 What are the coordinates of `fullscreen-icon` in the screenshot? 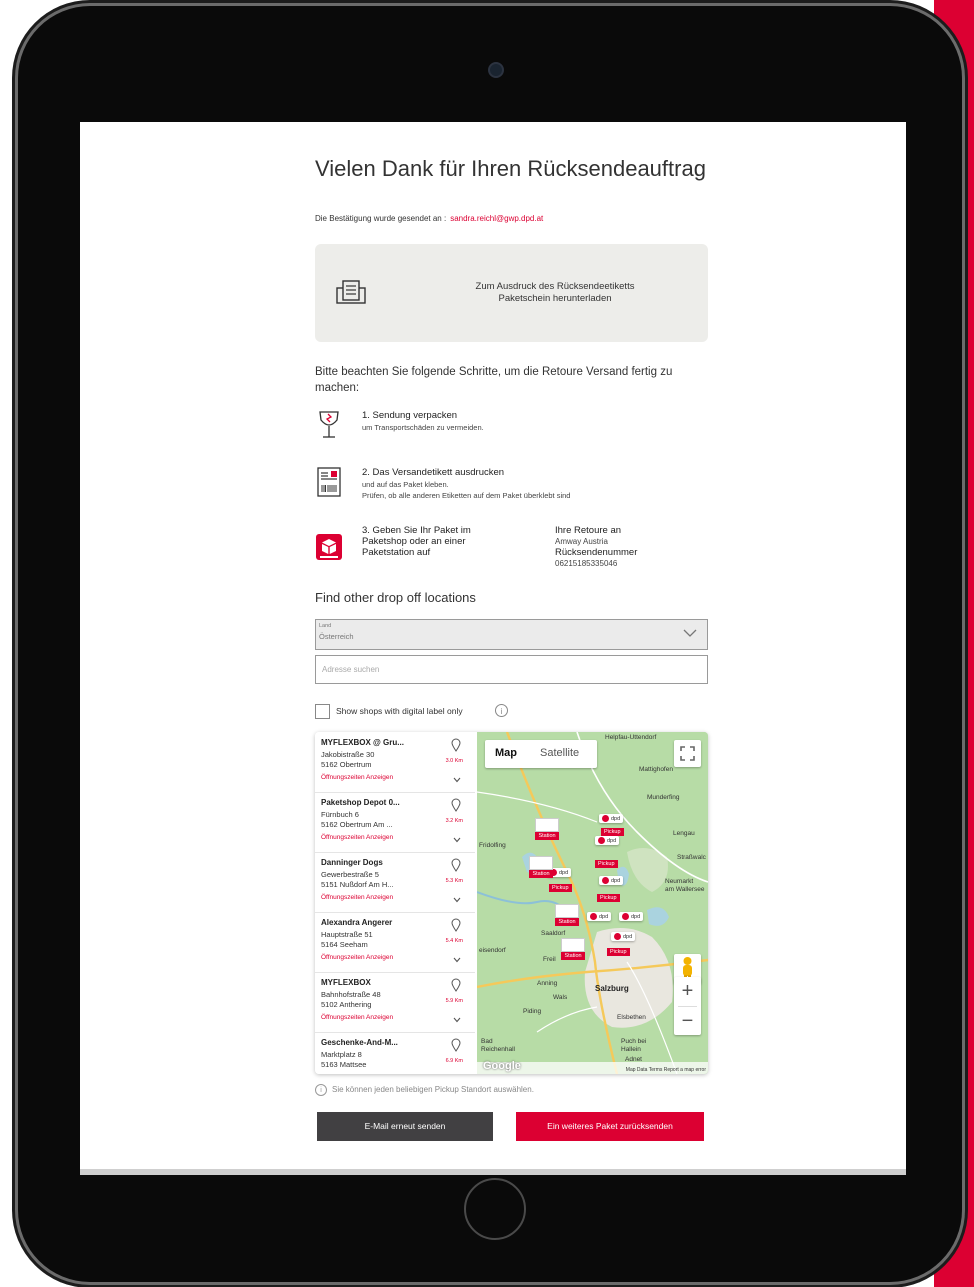 It's located at (687, 753).